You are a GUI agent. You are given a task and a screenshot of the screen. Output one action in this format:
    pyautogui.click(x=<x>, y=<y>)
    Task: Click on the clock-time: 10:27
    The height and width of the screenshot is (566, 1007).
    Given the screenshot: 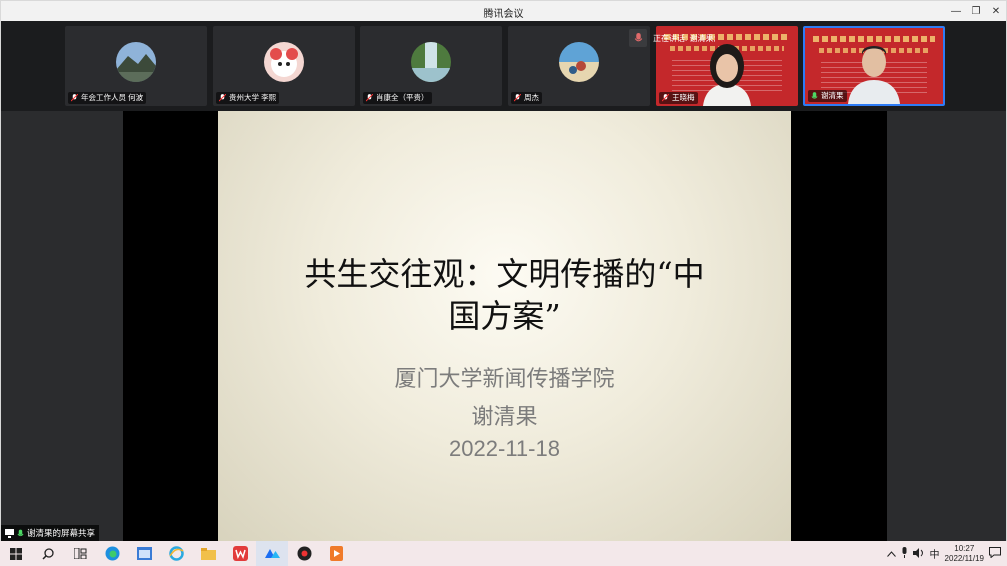 What is the action you would take?
    pyautogui.click(x=964, y=548)
    